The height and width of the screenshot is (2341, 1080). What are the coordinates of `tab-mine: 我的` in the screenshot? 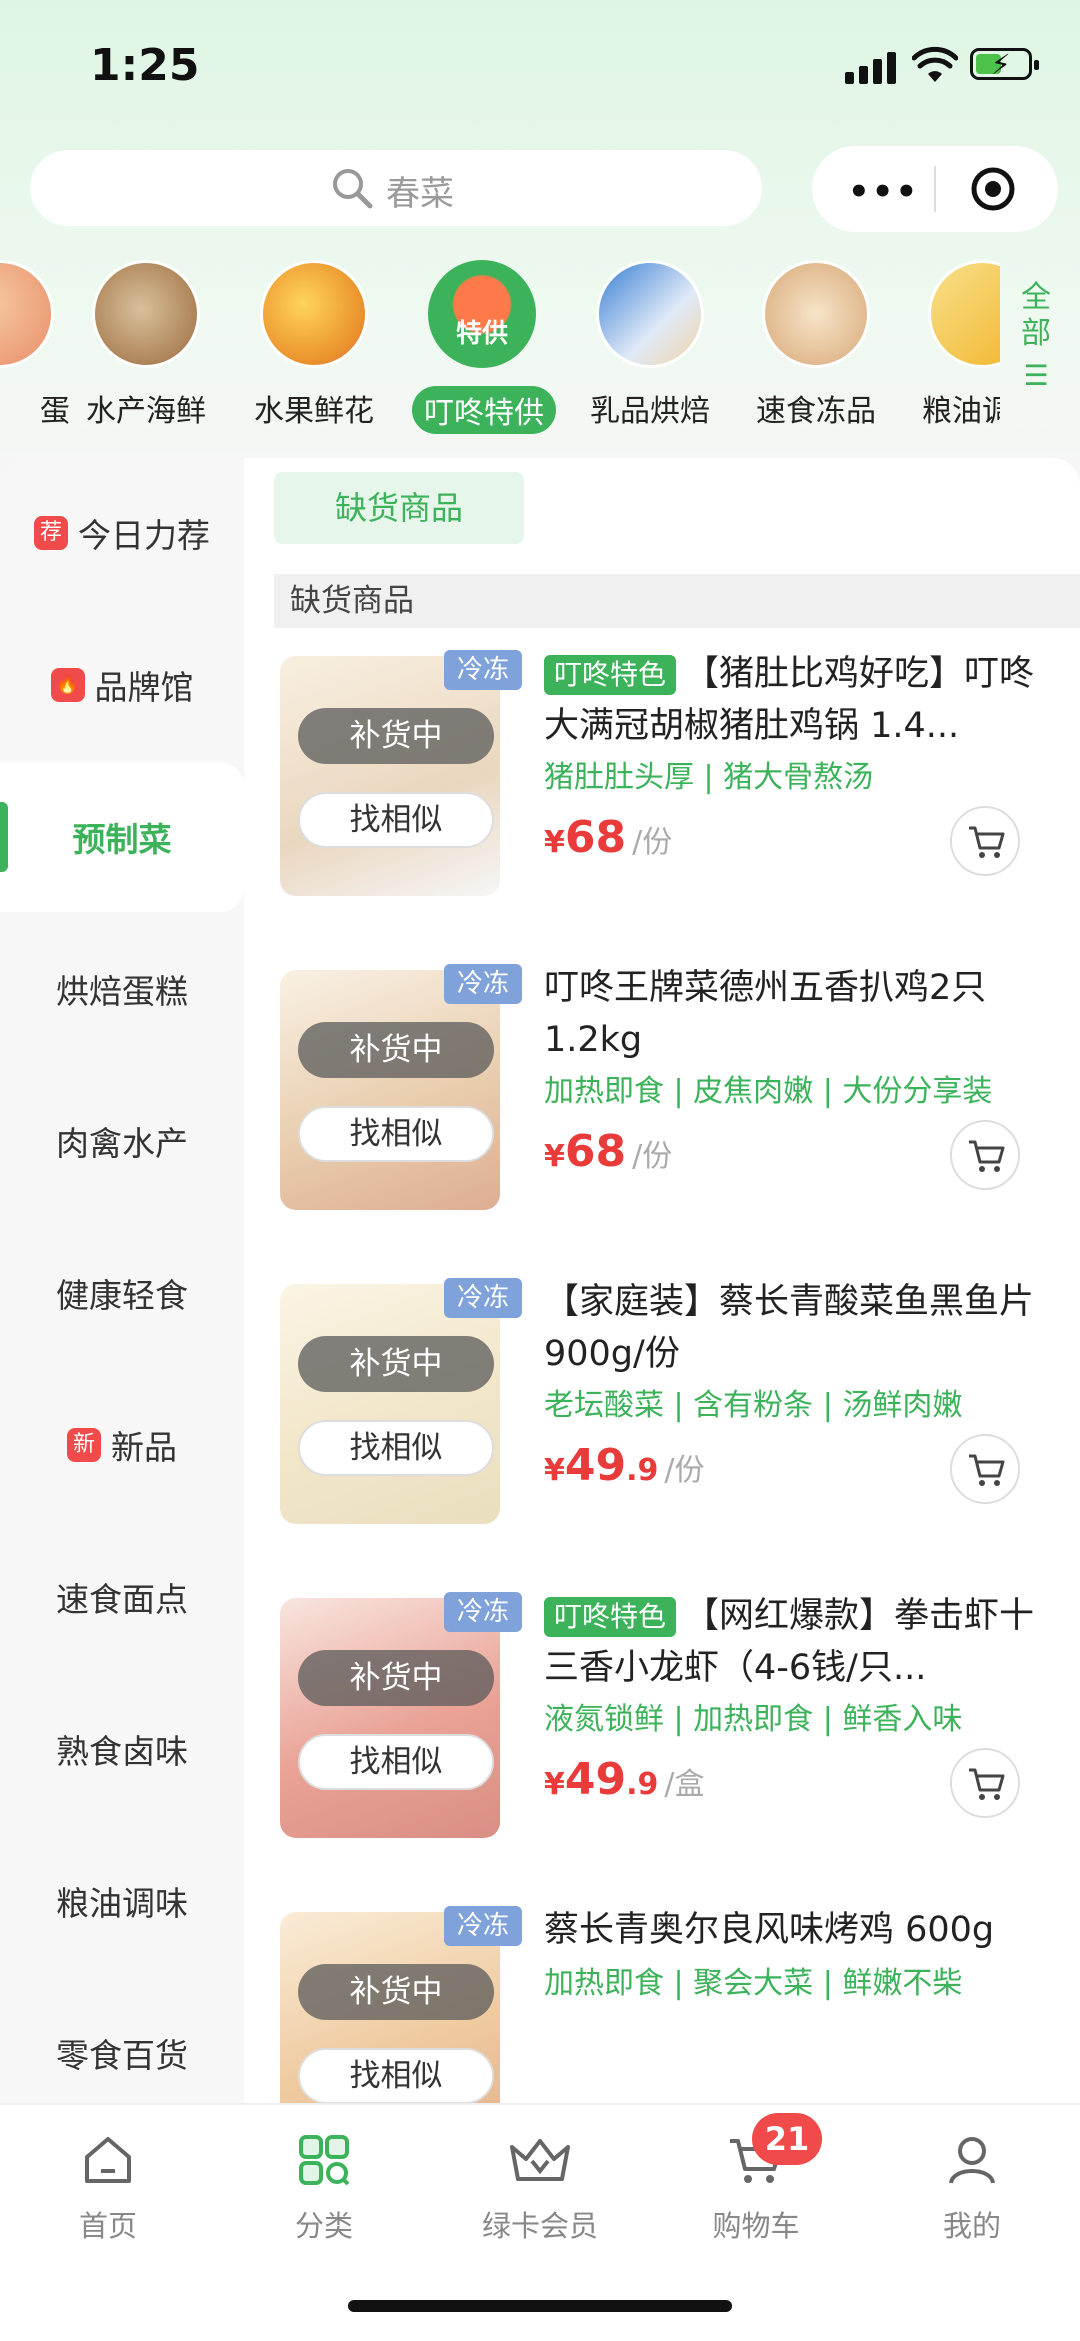 It's located at (972, 2185).